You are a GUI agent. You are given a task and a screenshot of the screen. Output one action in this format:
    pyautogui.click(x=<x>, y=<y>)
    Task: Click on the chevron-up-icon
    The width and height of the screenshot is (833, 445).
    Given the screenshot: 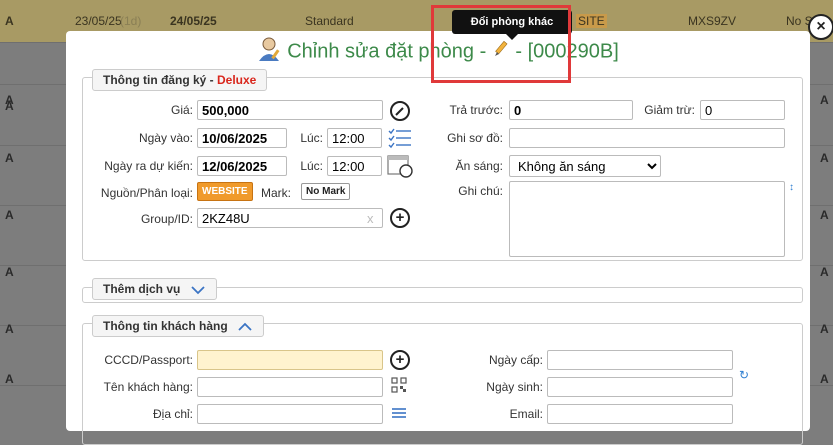 What is the action you would take?
    pyautogui.click(x=242, y=326)
    